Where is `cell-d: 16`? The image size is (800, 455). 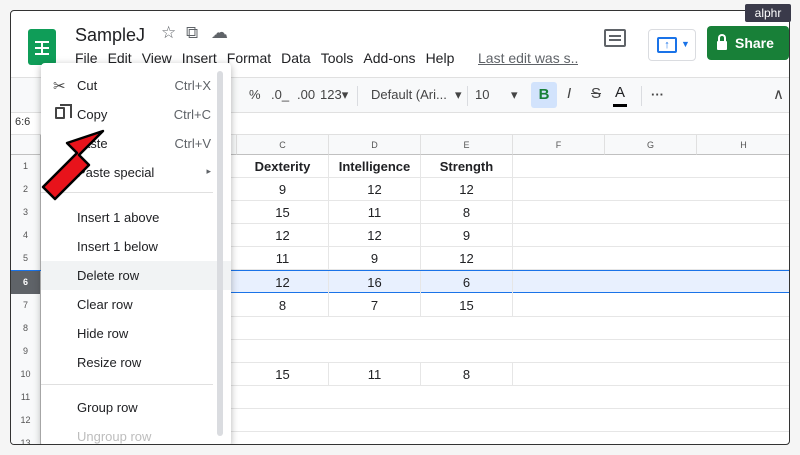 cell-d: 16 is located at coordinates (375, 282).